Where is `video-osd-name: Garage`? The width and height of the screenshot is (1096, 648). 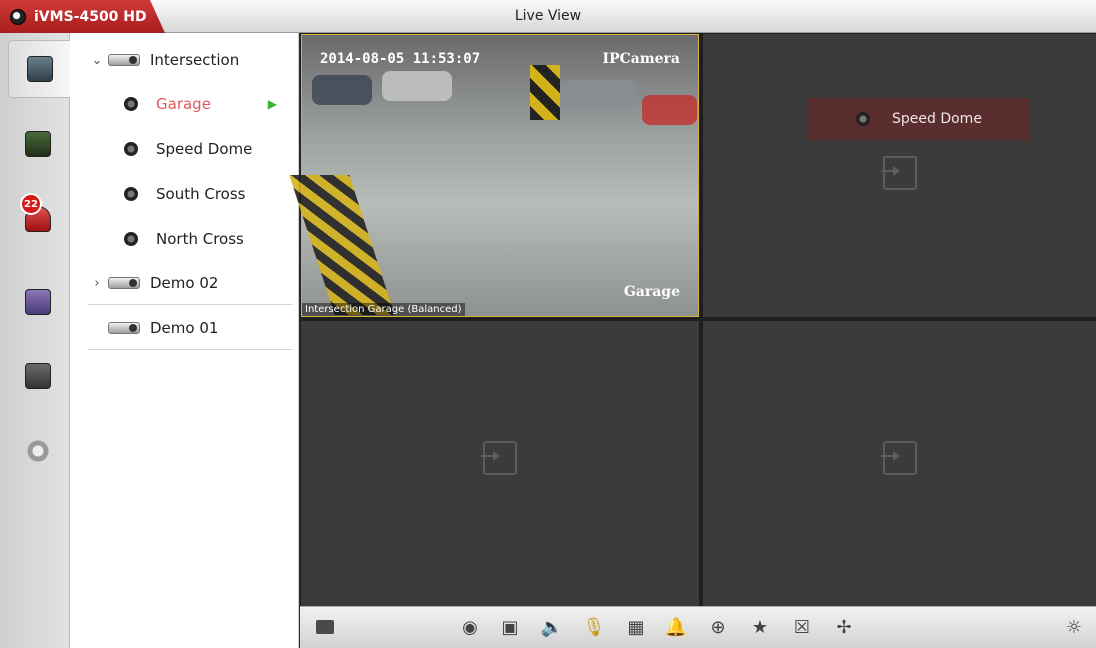 video-osd-name: Garage is located at coordinates (651, 292).